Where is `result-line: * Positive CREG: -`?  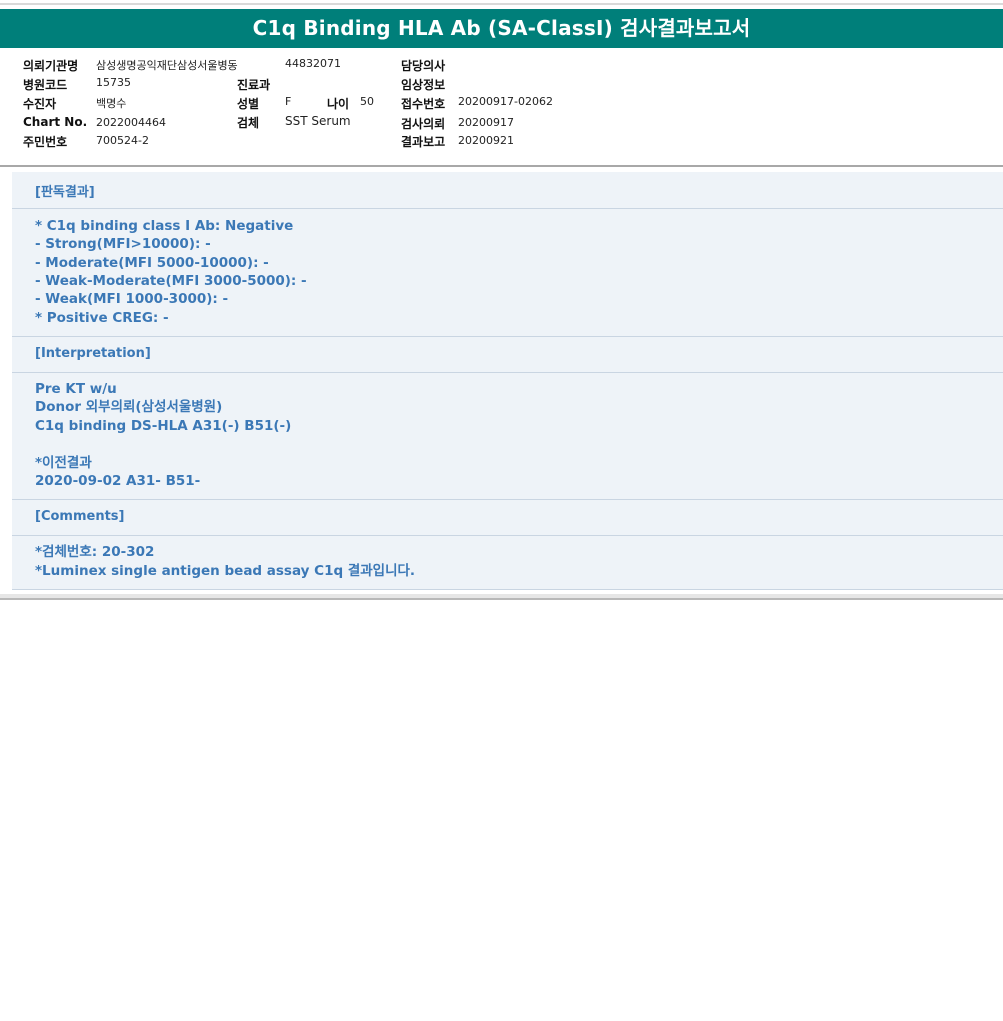
result-line: * Positive CREG: - is located at coordinates (102, 318).